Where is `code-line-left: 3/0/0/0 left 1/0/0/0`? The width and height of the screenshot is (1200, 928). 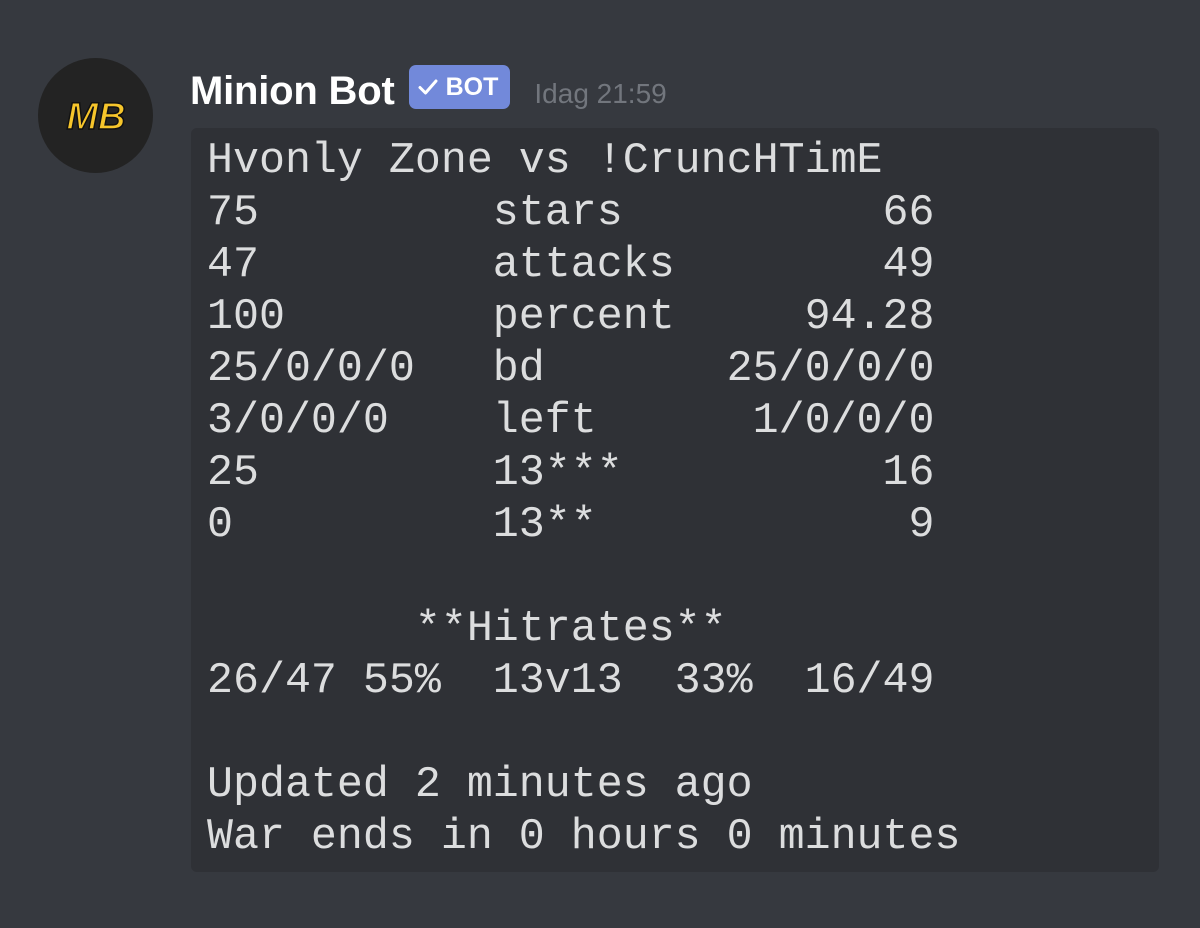
code-line-left: 3/0/0/0 left 1/0/0/0 is located at coordinates (571, 421).